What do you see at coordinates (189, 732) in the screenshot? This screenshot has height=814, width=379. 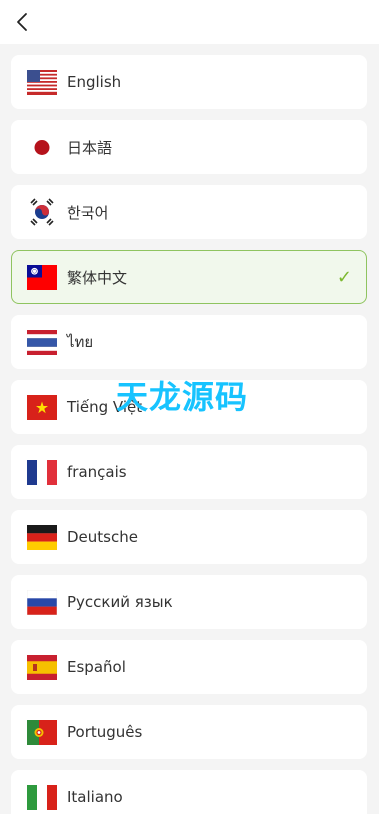 I see `language-item-portuguese: Português` at bounding box center [189, 732].